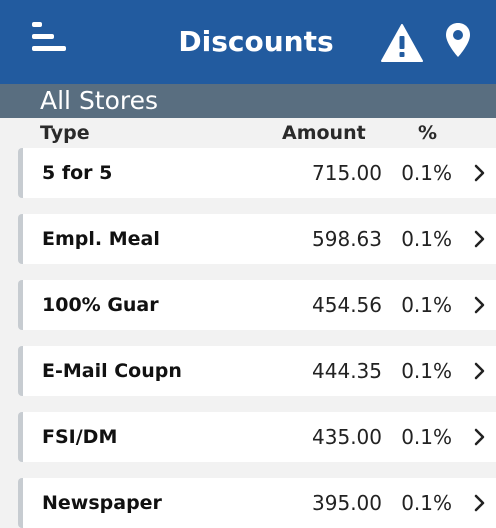 Image resolution: width=496 pixels, height=528 pixels. I want to click on discount-type: 5 for 5, so click(77, 173).